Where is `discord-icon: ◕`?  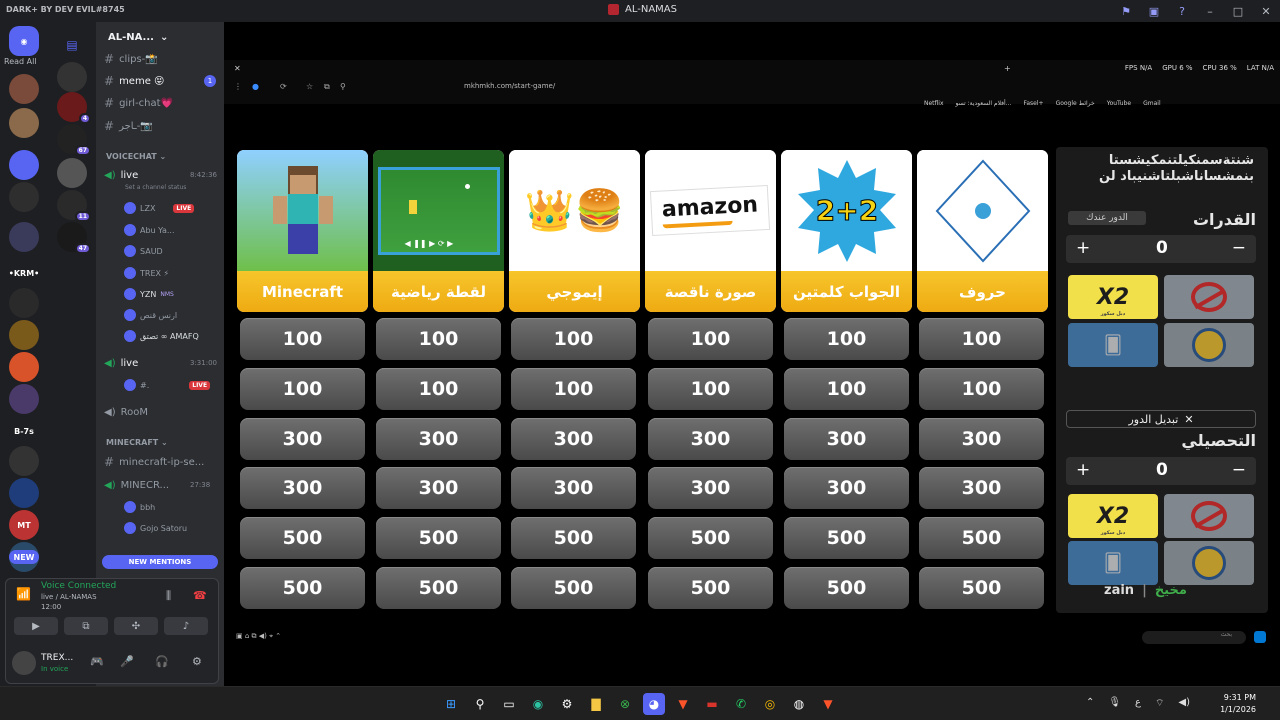
discord-icon: ◕ is located at coordinates (654, 704).